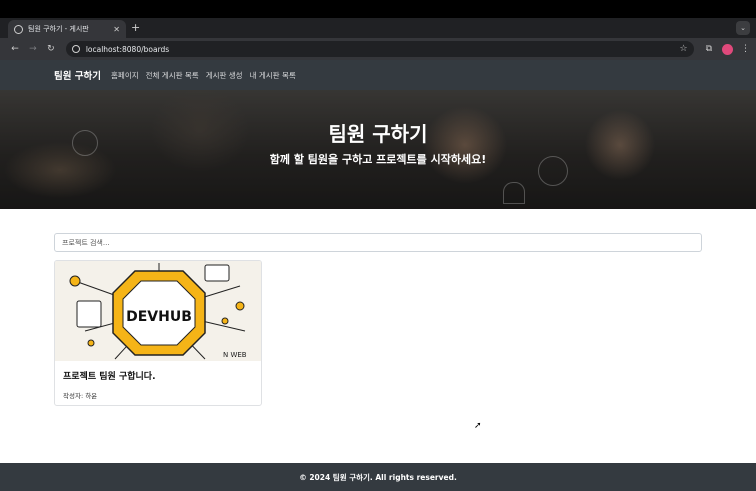  What do you see at coordinates (75, 49) in the screenshot?
I see `site-info-icon` at bounding box center [75, 49].